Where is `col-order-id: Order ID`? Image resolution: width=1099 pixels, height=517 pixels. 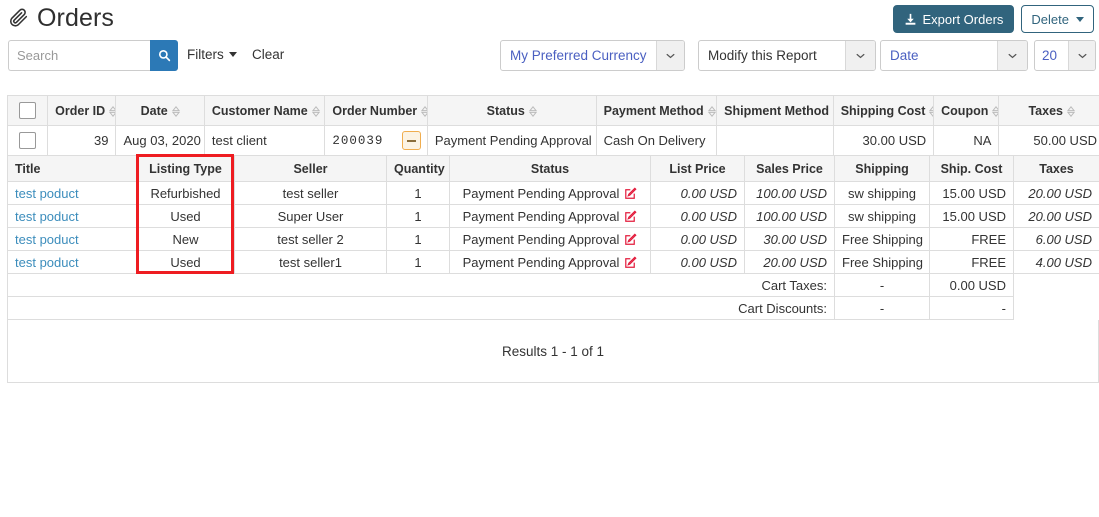 col-order-id: Order ID is located at coordinates (82, 110).